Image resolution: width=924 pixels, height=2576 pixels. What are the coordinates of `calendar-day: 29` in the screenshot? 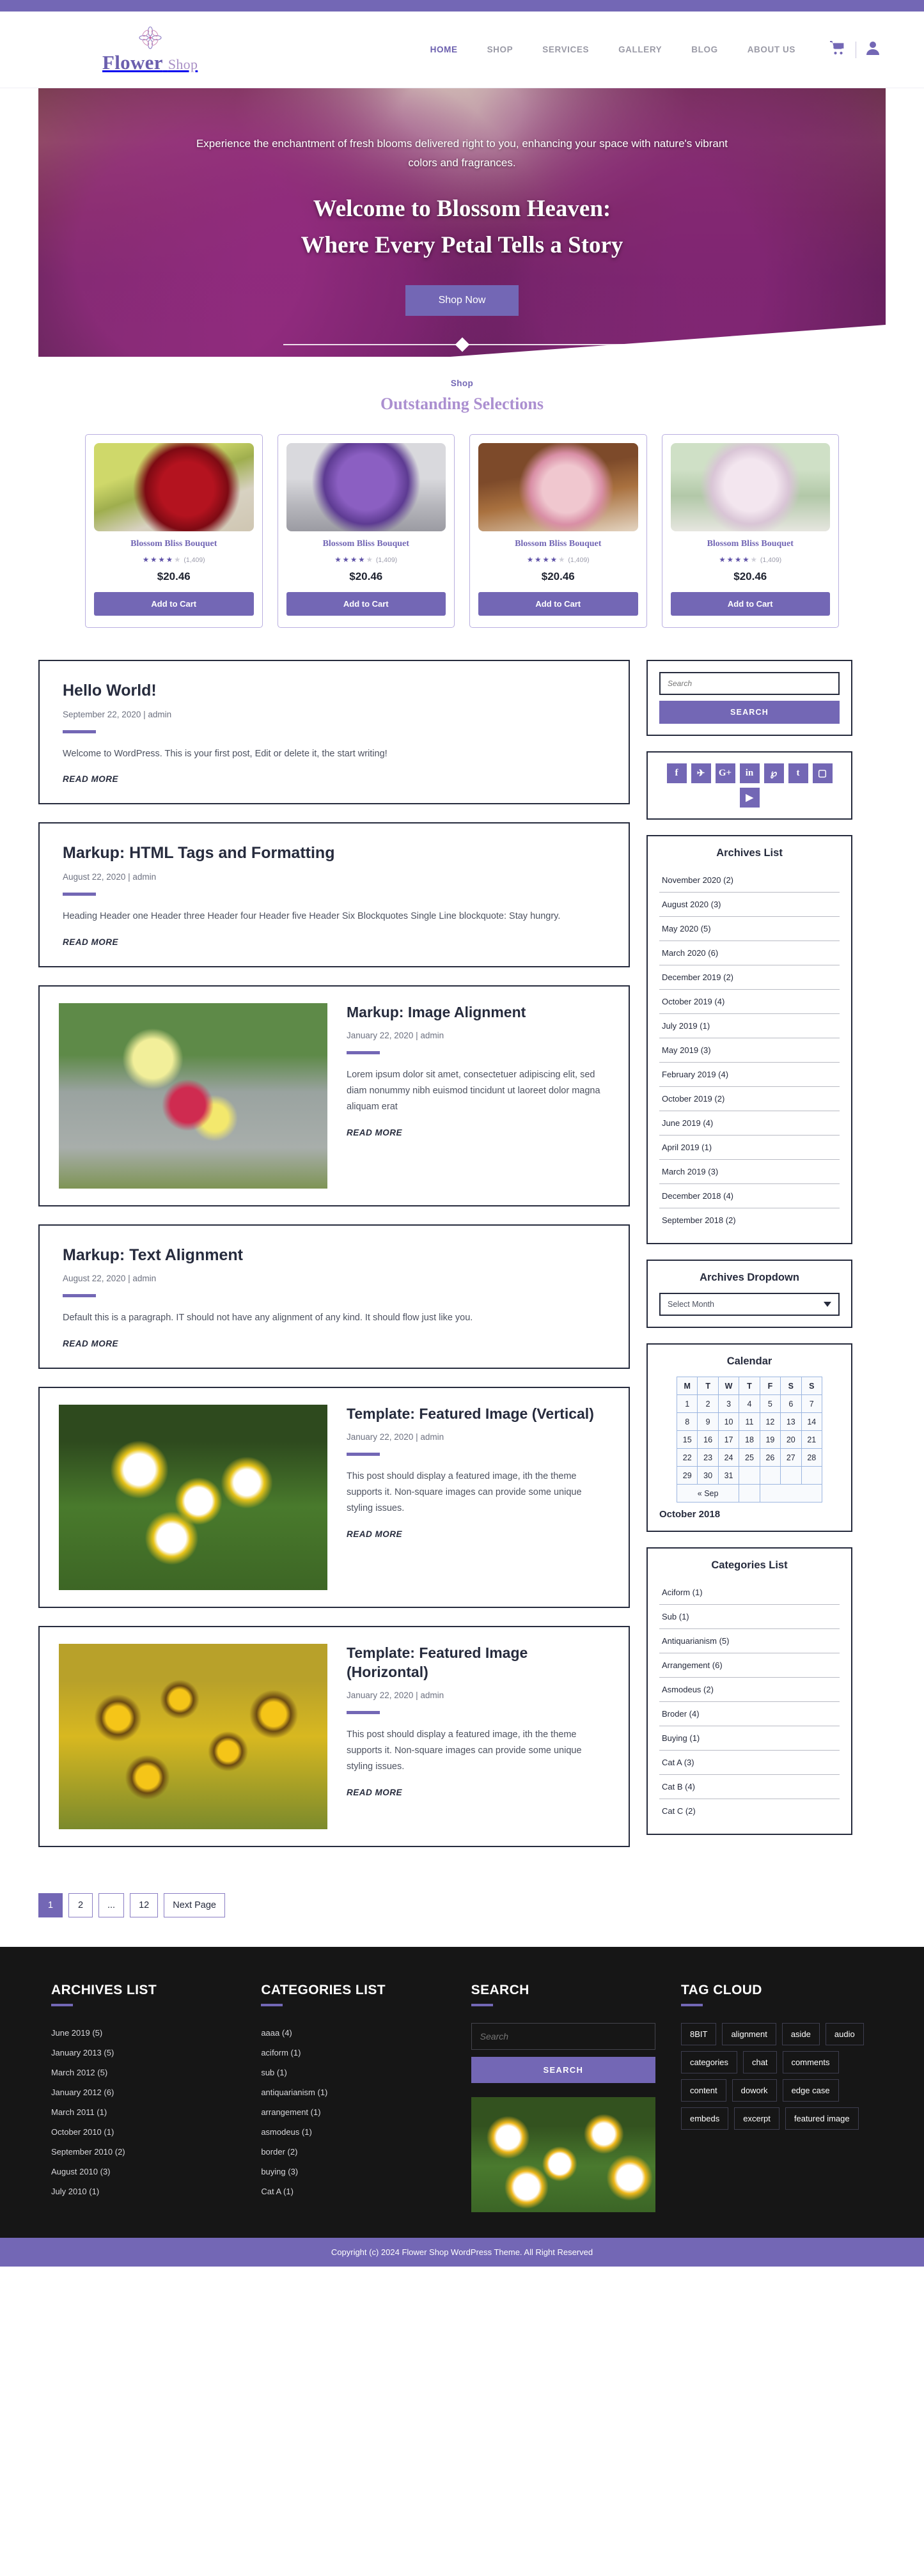 It's located at (687, 1475).